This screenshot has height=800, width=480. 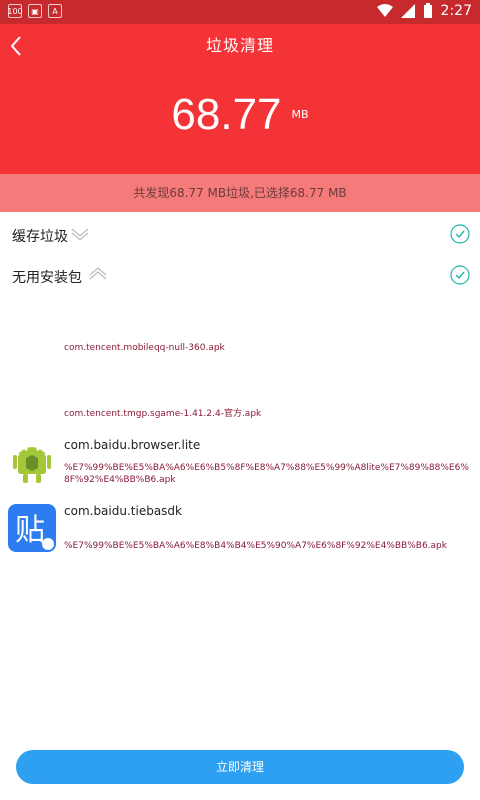 What do you see at coordinates (239, 45) in the screenshot?
I see `page-title: 垃圾清理` at bounding box center [239, 45].